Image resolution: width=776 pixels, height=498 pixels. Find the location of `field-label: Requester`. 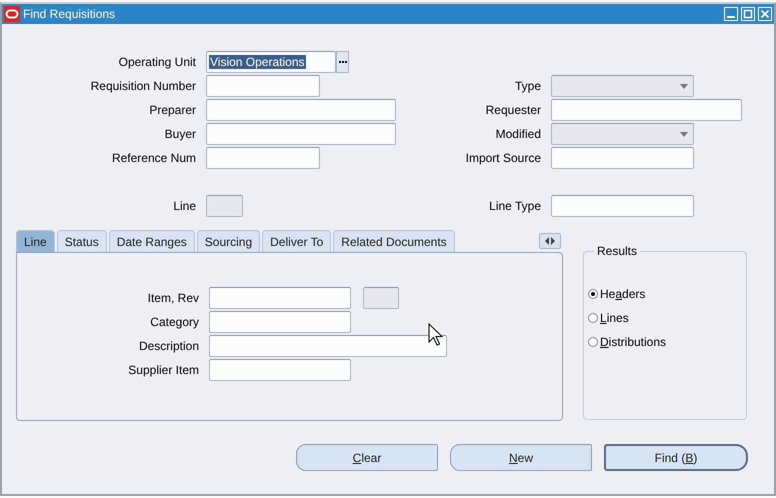

field-label: Requester is located at coordinates (512, 110).